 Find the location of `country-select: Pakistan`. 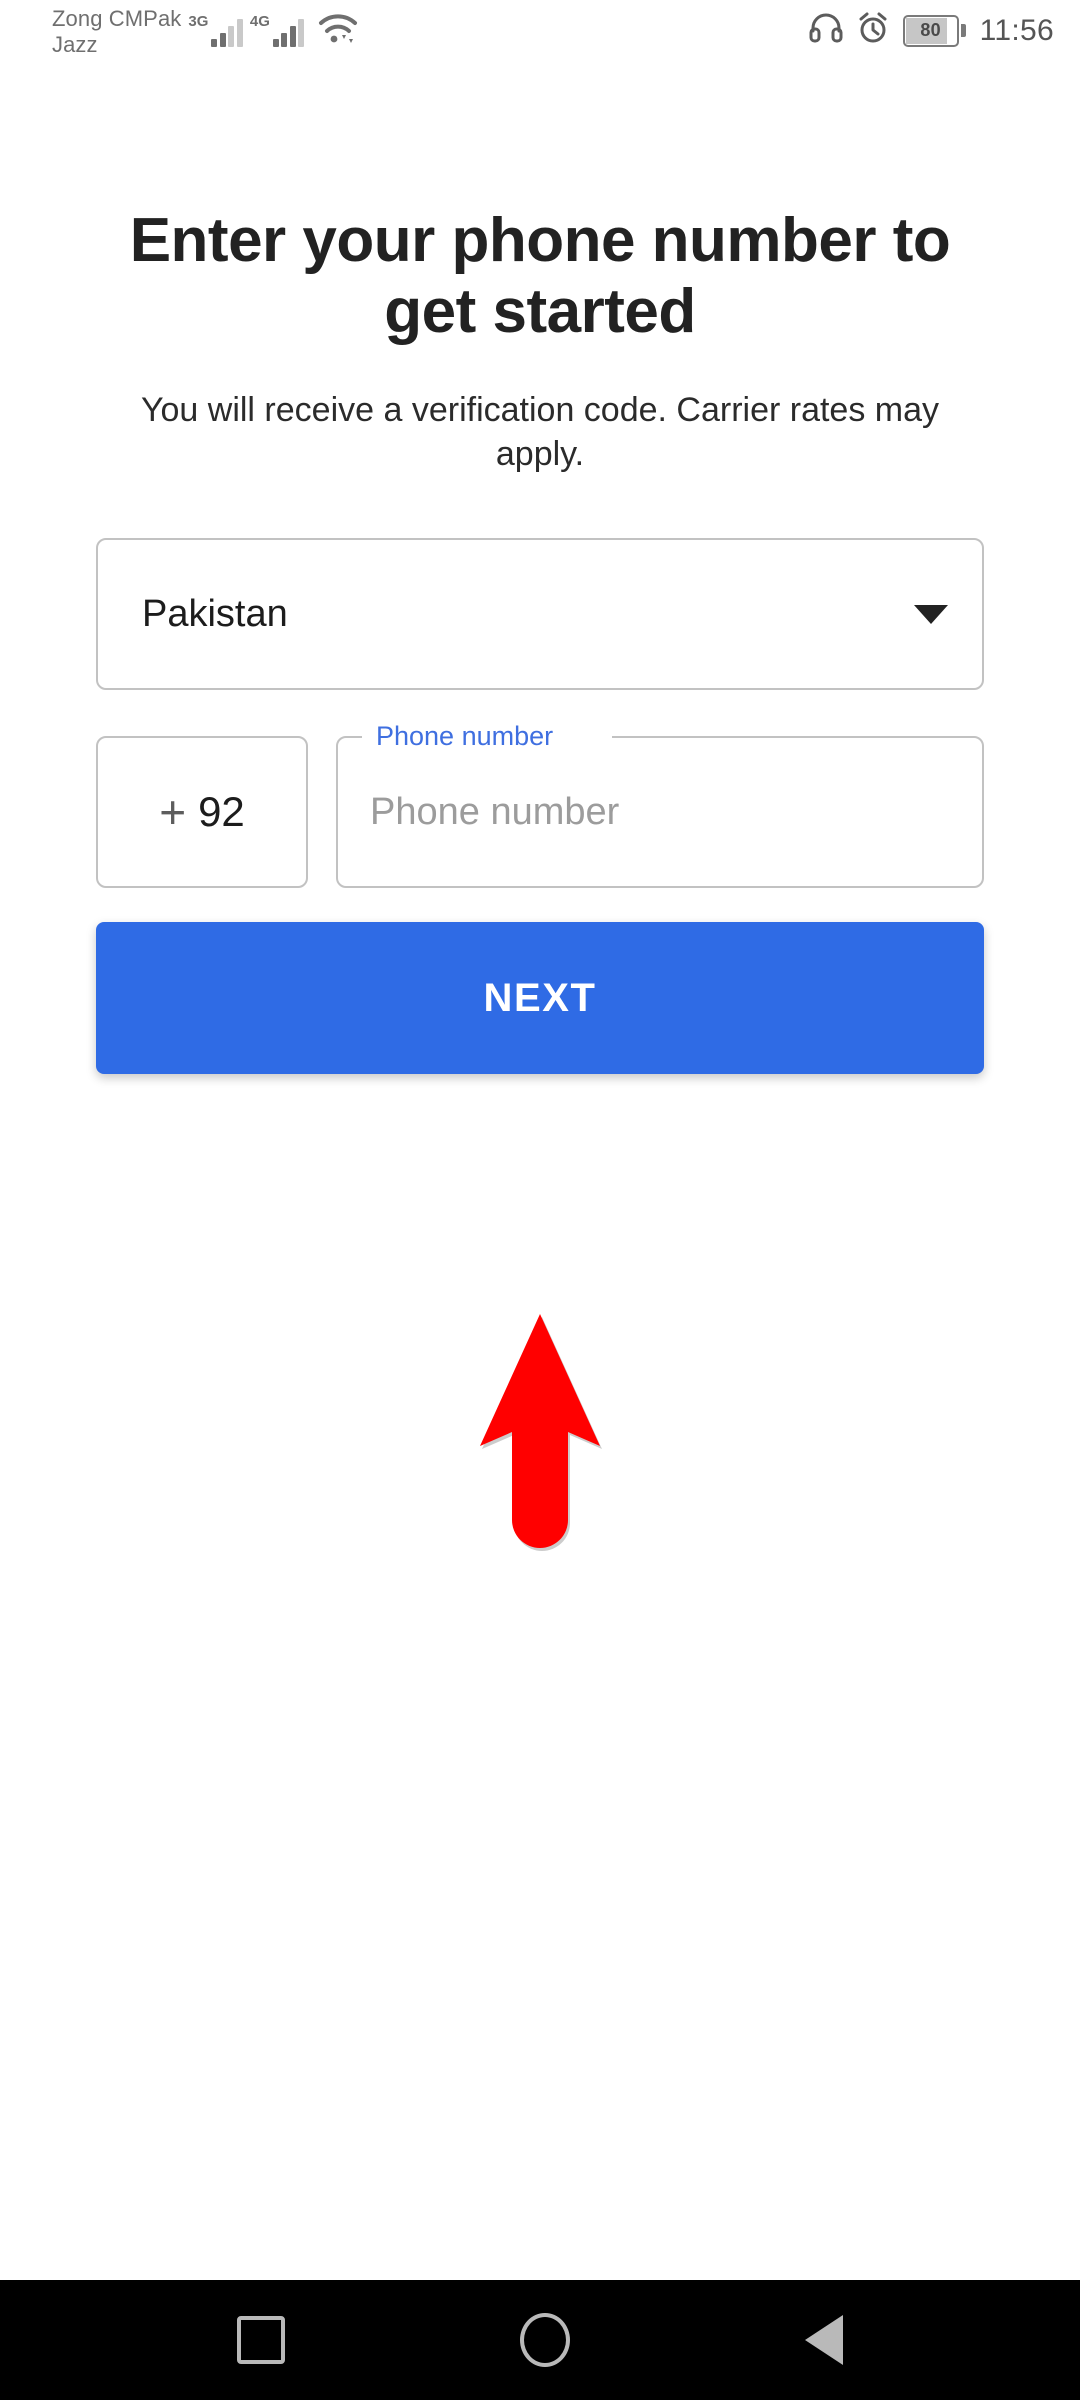

country-select: Pakistan is located at coordinates (540, 614).